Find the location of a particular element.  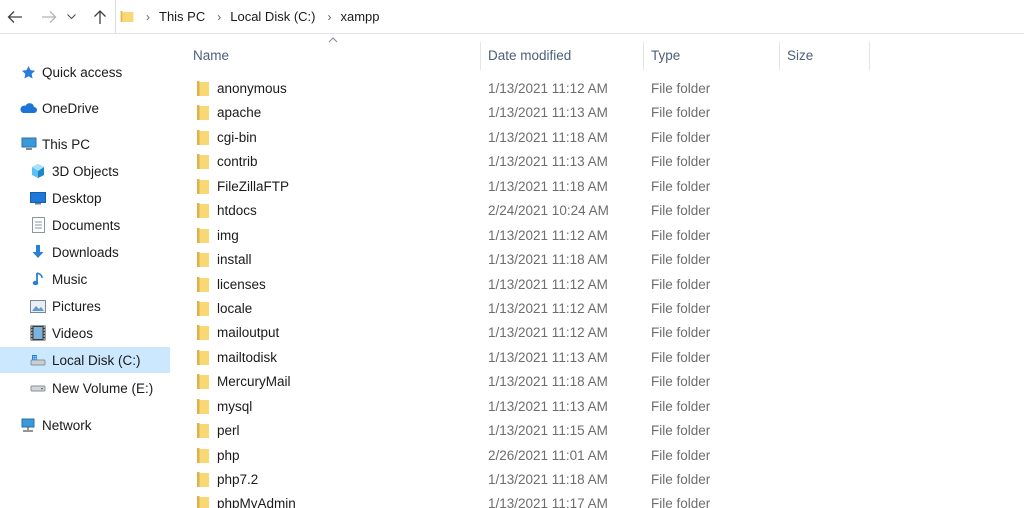

recent-locations-button is located at coordinates (71, 17).